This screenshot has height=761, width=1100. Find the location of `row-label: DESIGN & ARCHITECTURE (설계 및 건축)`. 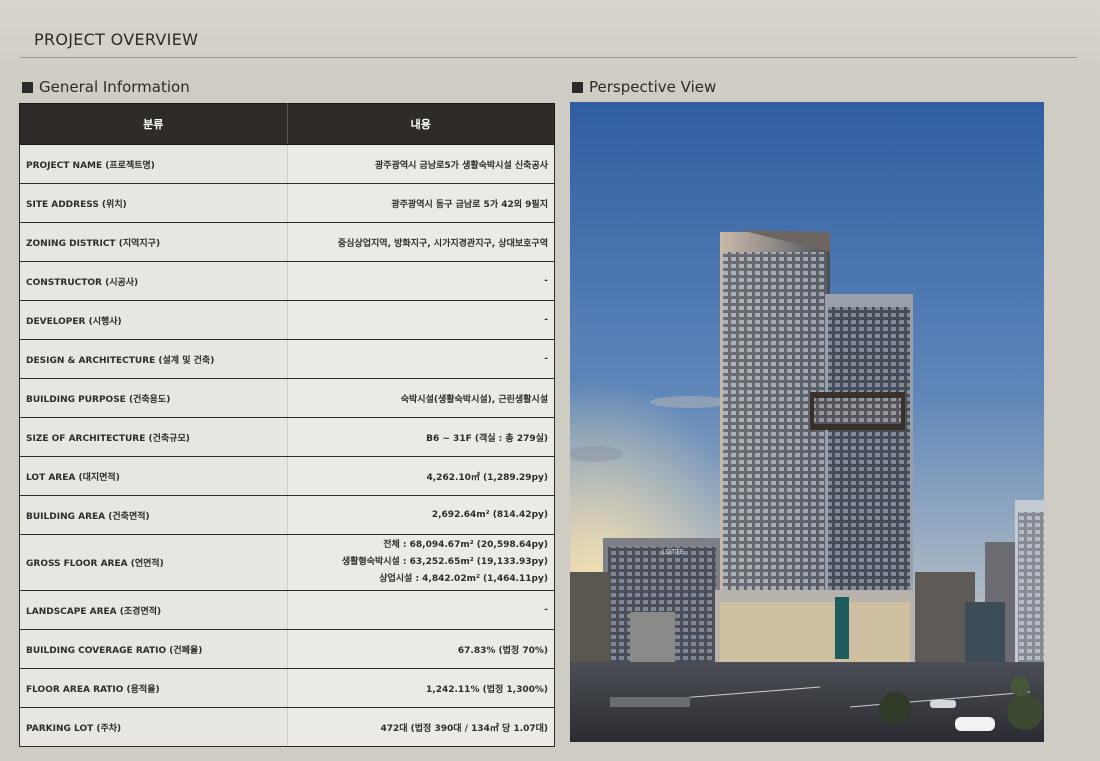

row-label: DESIGN & ARCHITECTURE (설계 및 건축) is located at coordinates (153, 359).